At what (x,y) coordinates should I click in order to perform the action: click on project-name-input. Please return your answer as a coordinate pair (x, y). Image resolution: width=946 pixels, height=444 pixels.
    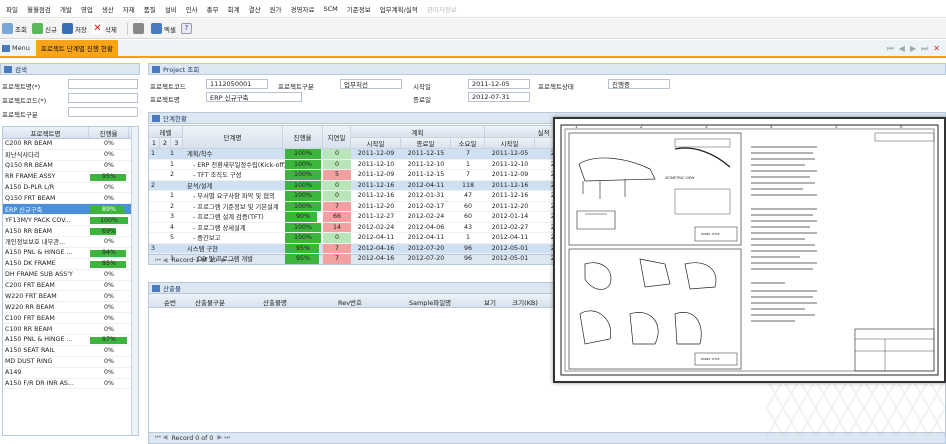
    Looking at the image, I should click on (103, 84).